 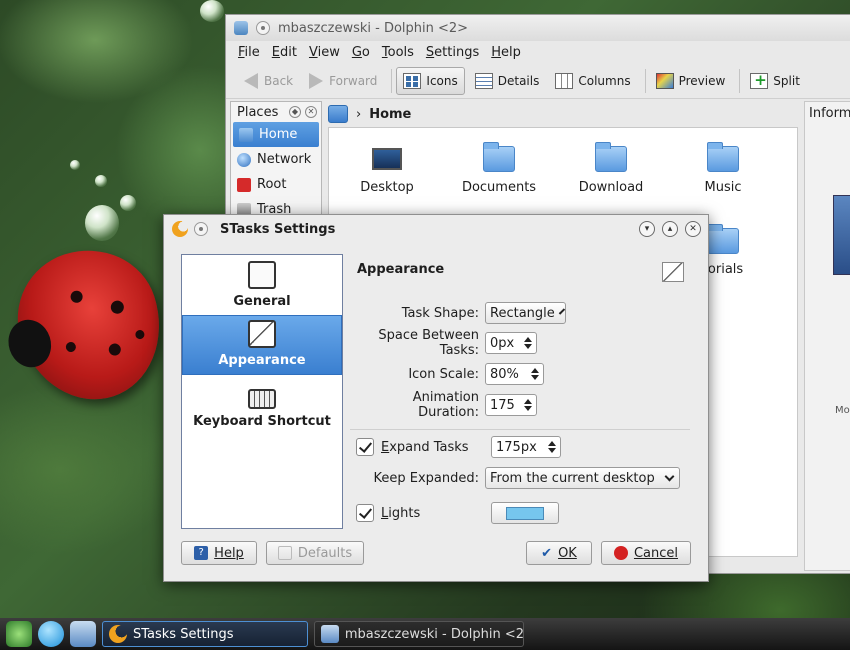 I want to click on lights-color-swatch, so click(x=525, y=513).